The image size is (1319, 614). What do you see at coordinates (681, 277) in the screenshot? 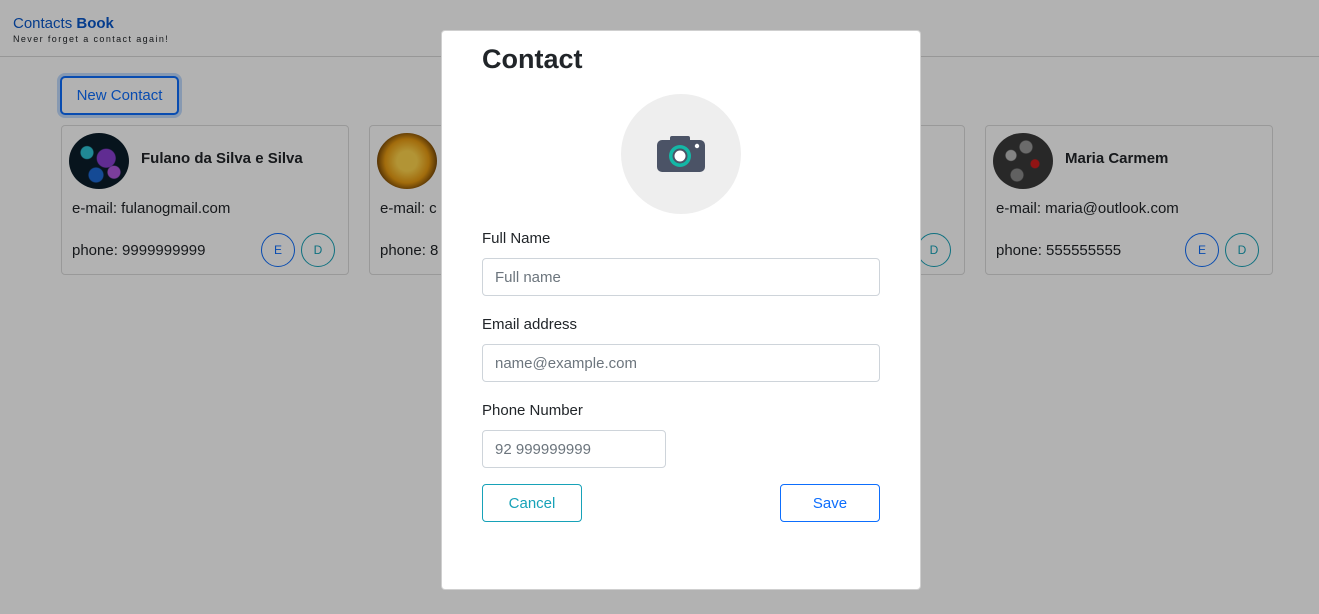
I see `fullname-input` at bounding box center [681, 277].